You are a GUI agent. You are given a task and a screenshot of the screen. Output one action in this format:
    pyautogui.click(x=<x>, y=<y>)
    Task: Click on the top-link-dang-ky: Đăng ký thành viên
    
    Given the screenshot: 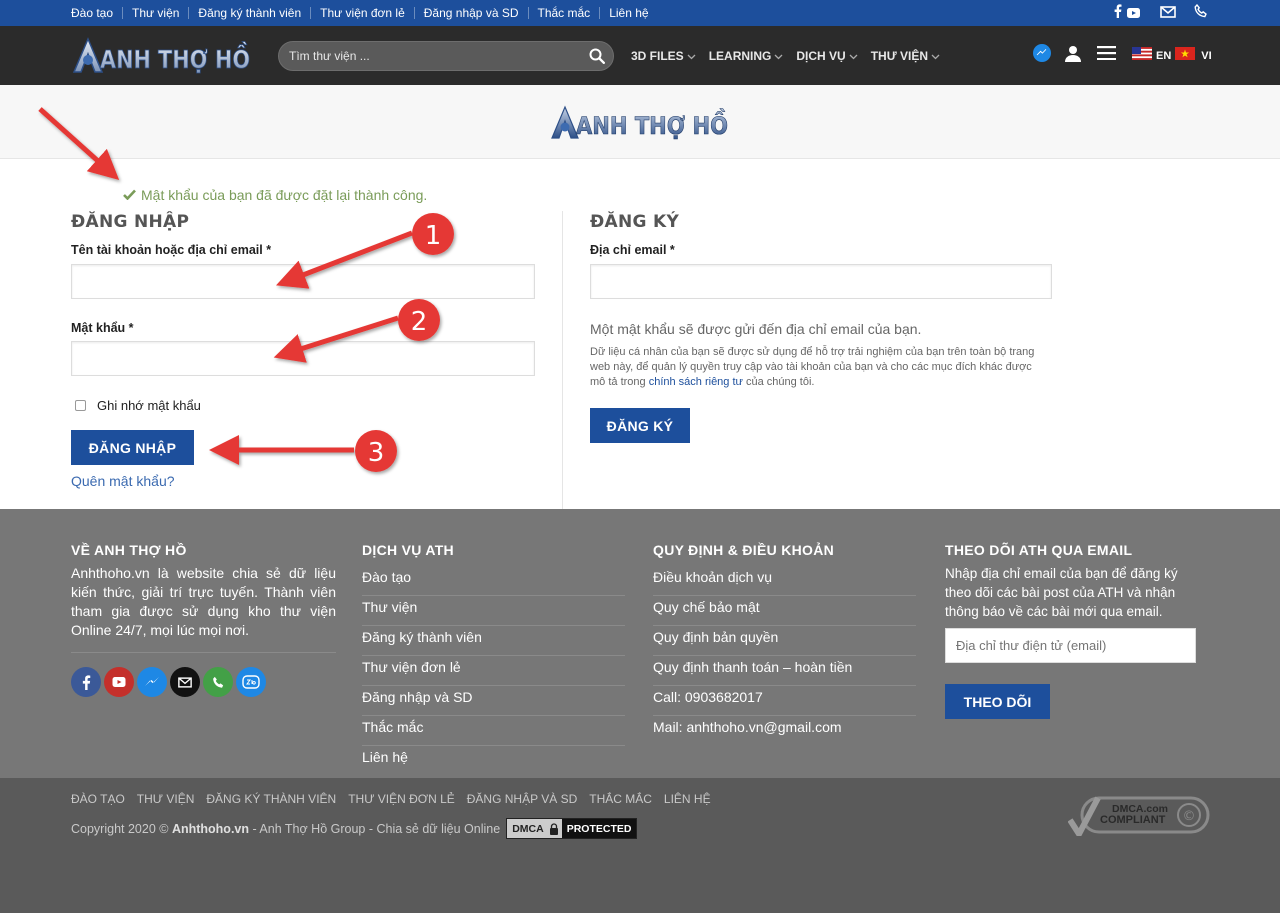 What is the action you would take?
    pyautogui.click(x=250, y=13)
    